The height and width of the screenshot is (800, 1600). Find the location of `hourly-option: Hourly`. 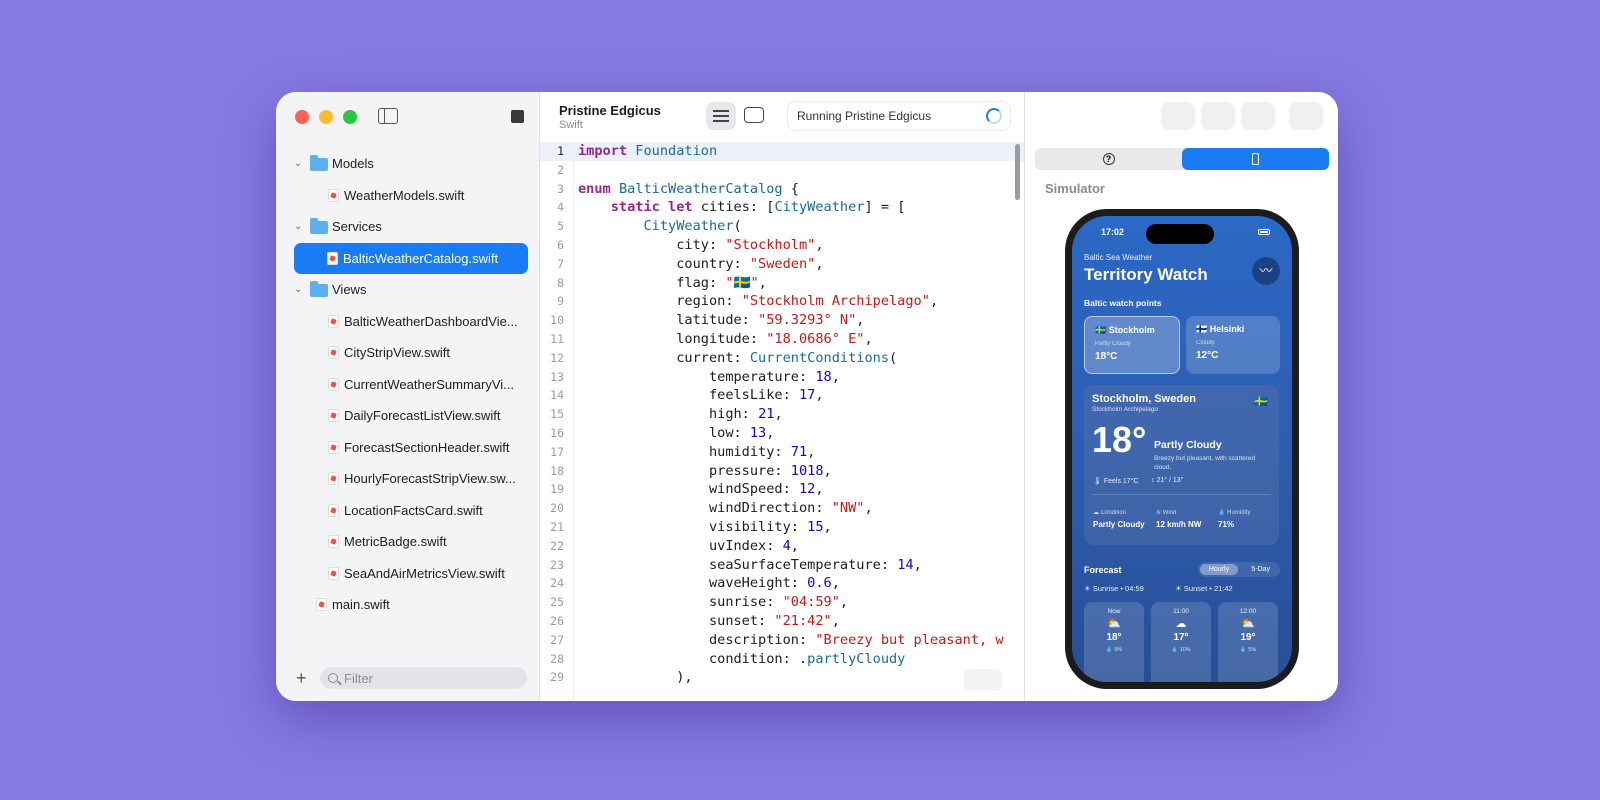

hourly-option: Hourly is located at coordinates (1219, 569).